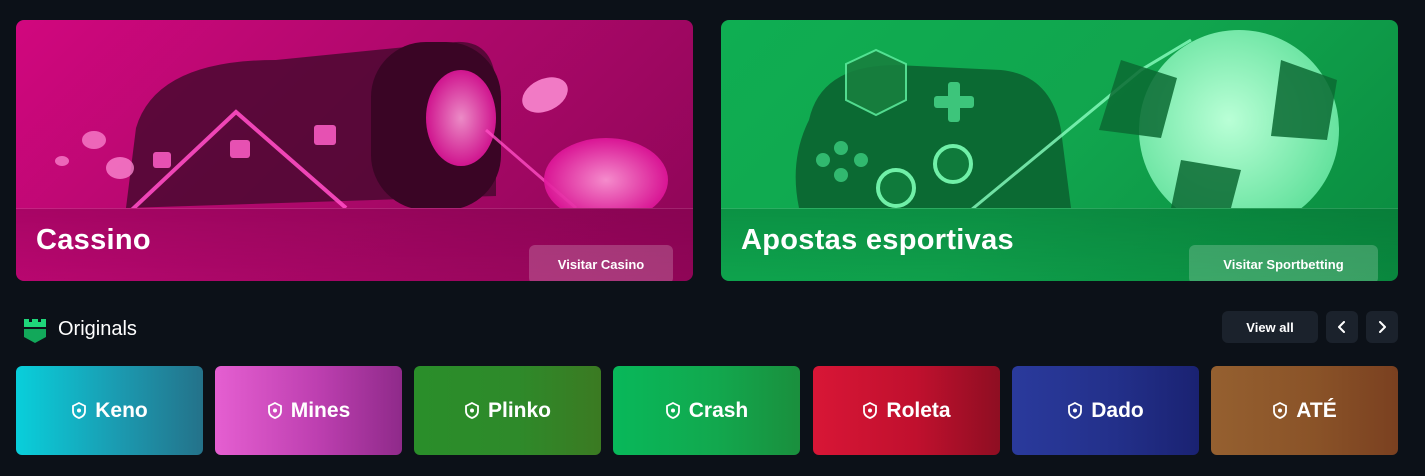 The image size is (1425, 476). I want to click on carousel-prev-button, so click(1342, 327).